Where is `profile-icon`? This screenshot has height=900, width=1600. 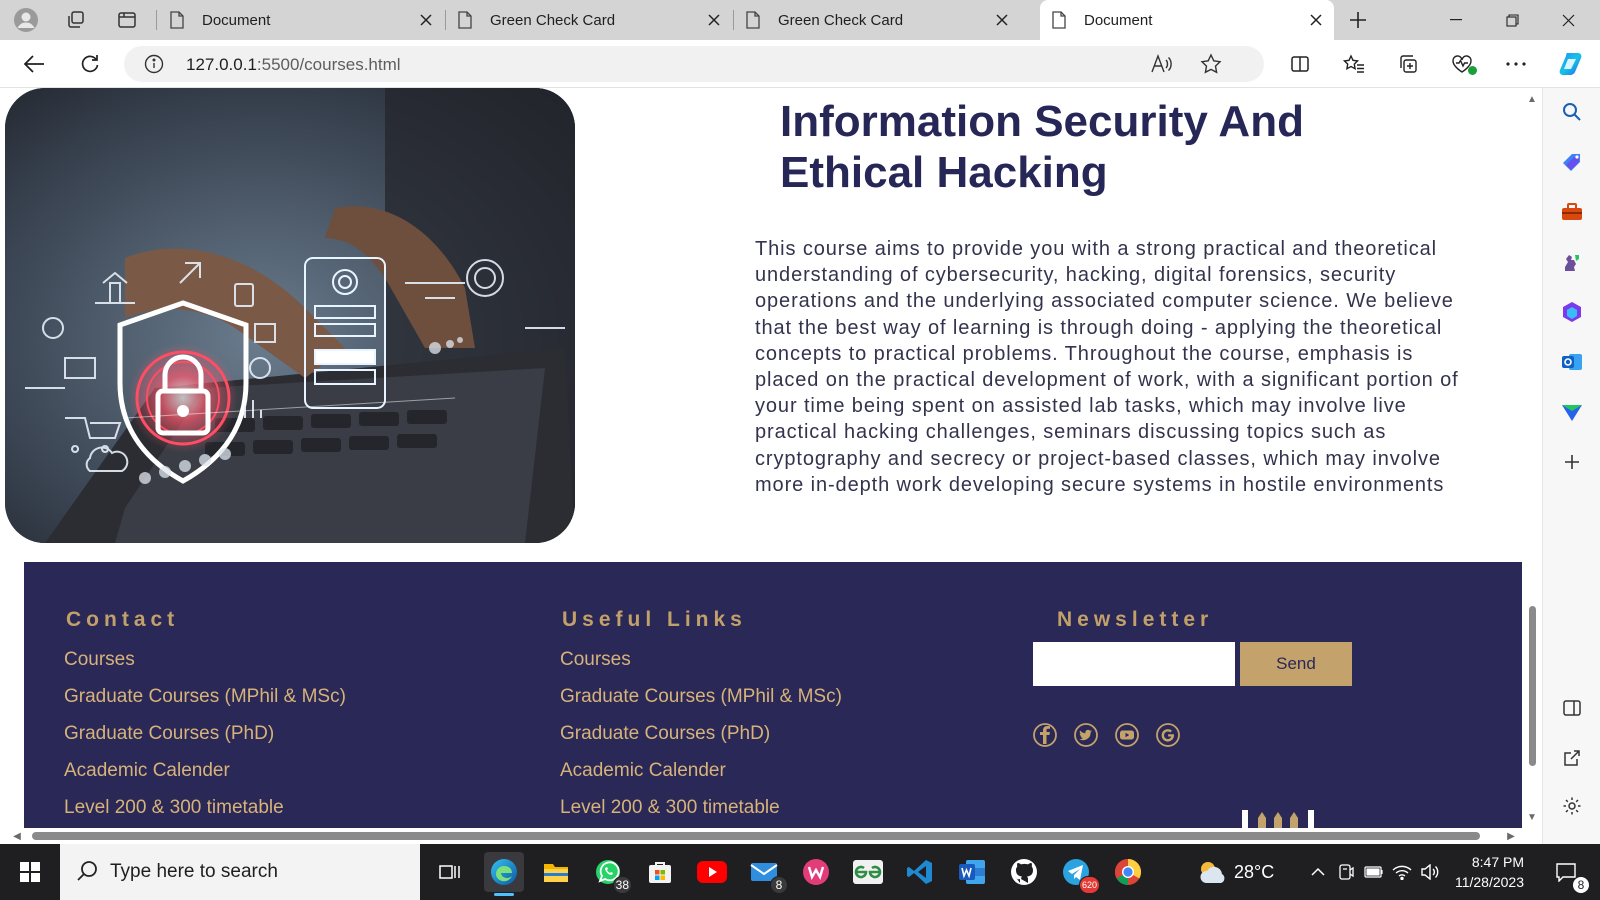
profile-icon is located at coordinates (26, 20).